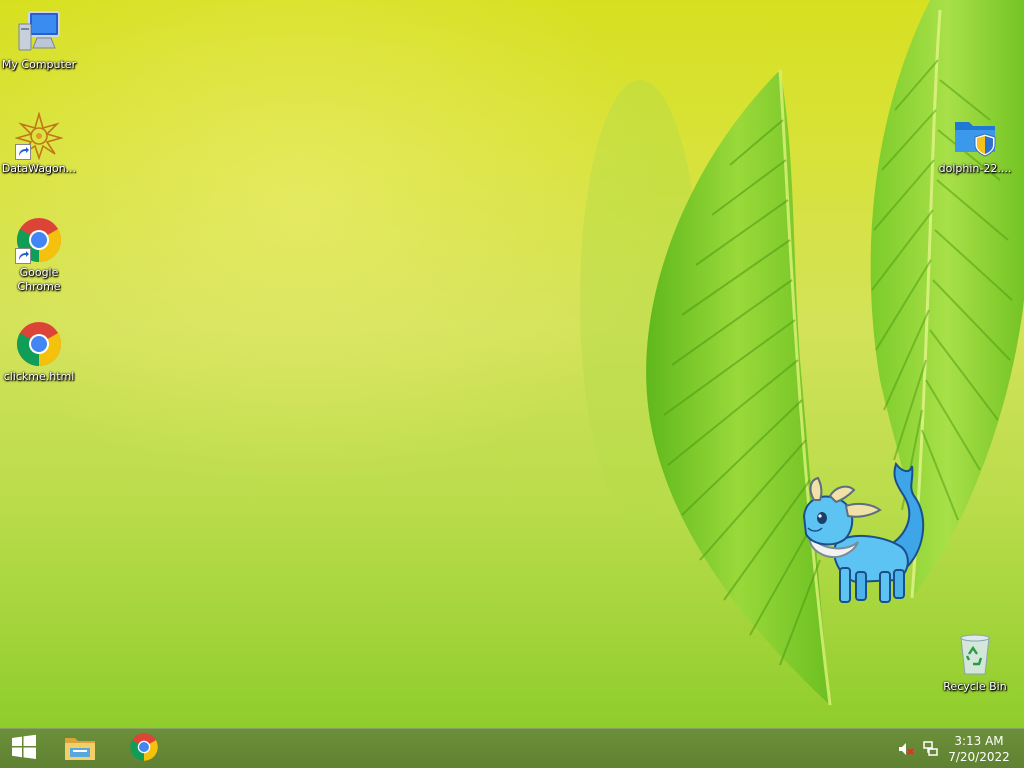  Describe the element at coordinates (866, 534) in the screenshot. I see `vaporeon-sprite-icon` at that location.